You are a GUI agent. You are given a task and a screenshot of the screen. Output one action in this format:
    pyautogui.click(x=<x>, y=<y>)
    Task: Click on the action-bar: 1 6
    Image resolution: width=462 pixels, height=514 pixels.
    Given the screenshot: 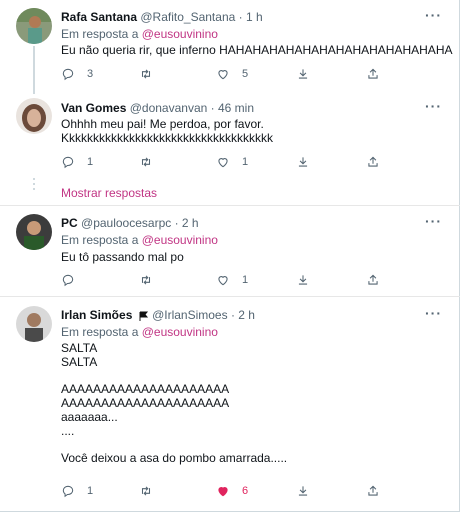 What is the action you would take?
    pyautogui.click(x=226, y=491)
    